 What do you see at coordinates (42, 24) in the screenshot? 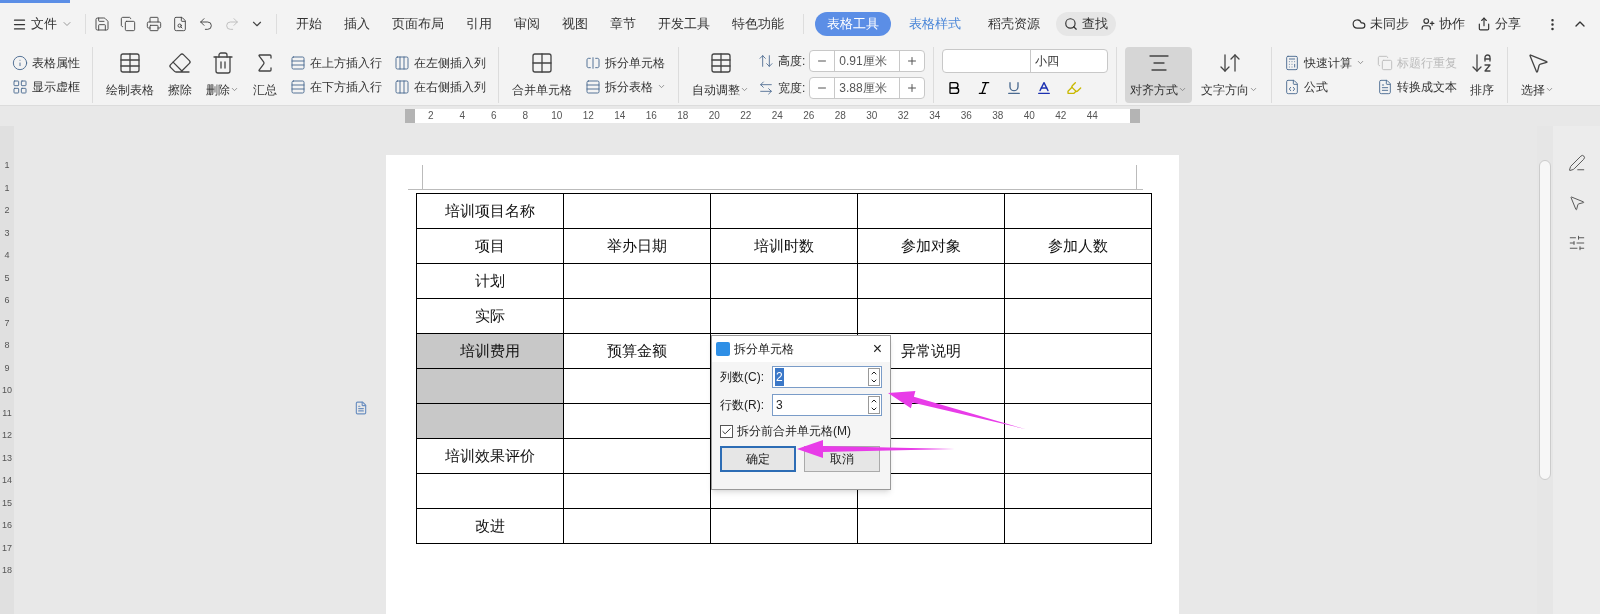
I see `file-menu: 文件` at bounding box center [42, 24].